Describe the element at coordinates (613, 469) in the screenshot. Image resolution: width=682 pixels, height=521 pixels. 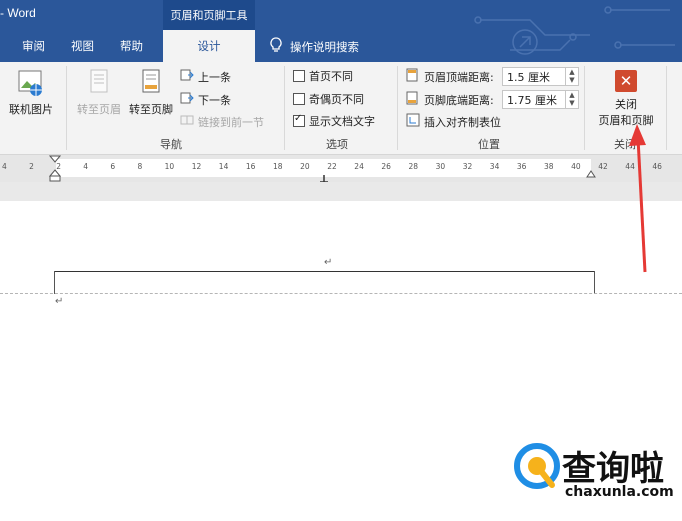
I see `watermark-brand: 查询啦` at that location.